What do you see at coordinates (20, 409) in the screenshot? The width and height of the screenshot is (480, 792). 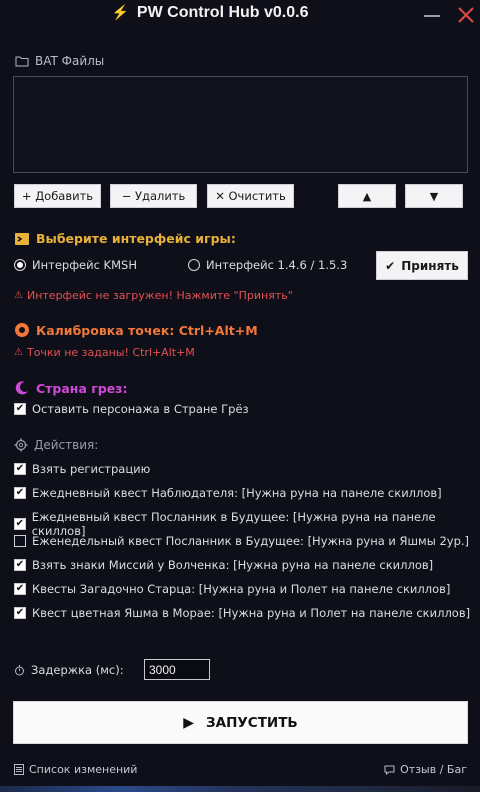 I see `keep-in-dreamland-checkbox: ✔` at bounding box center [20, 409].